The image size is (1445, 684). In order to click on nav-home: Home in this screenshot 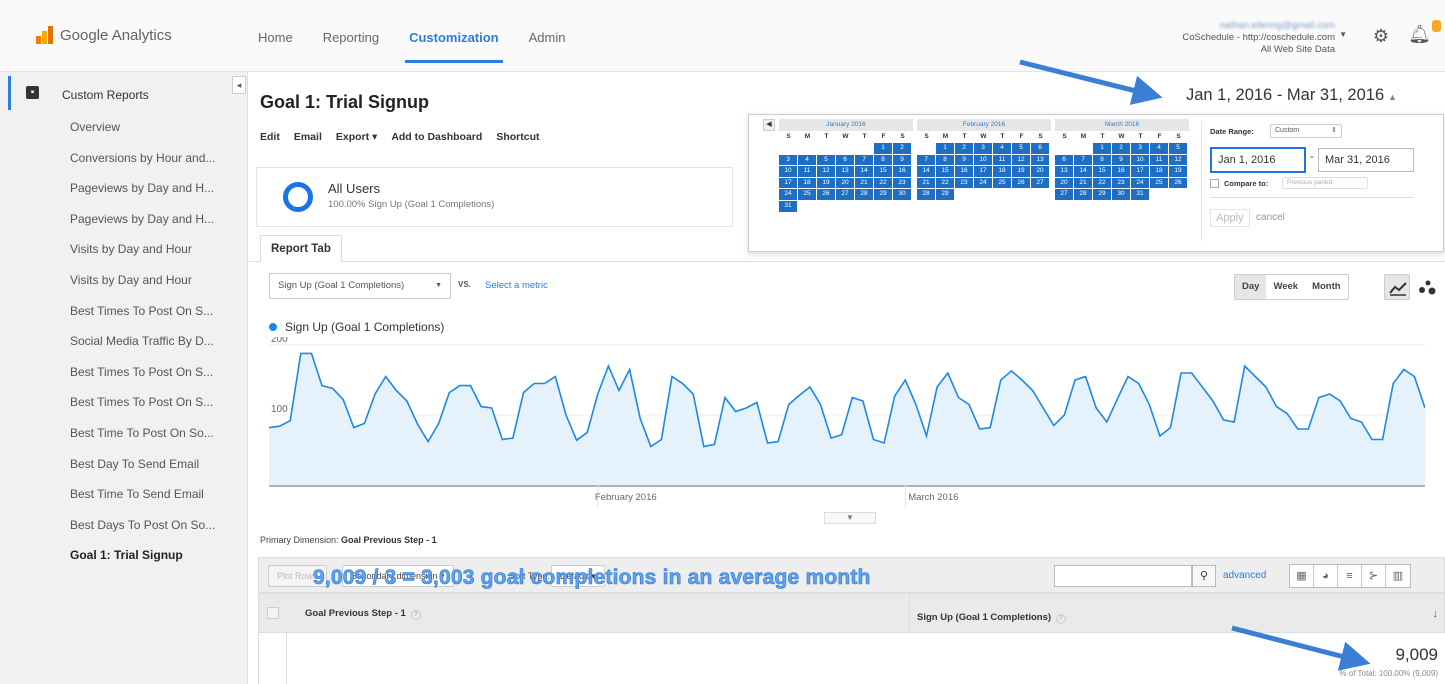, I will do `click(275, 37)`.